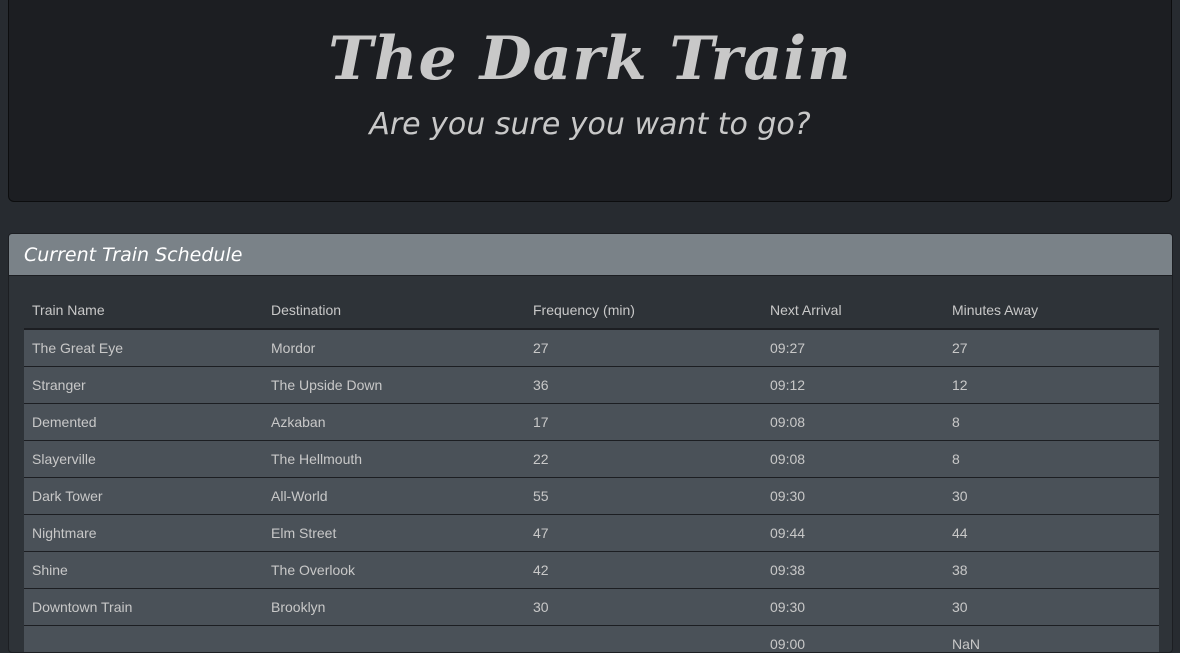 This screenshot has width=1180, height=653. I want to click on site-subtitle: Are you sure you want to go?, so click(590, 124).